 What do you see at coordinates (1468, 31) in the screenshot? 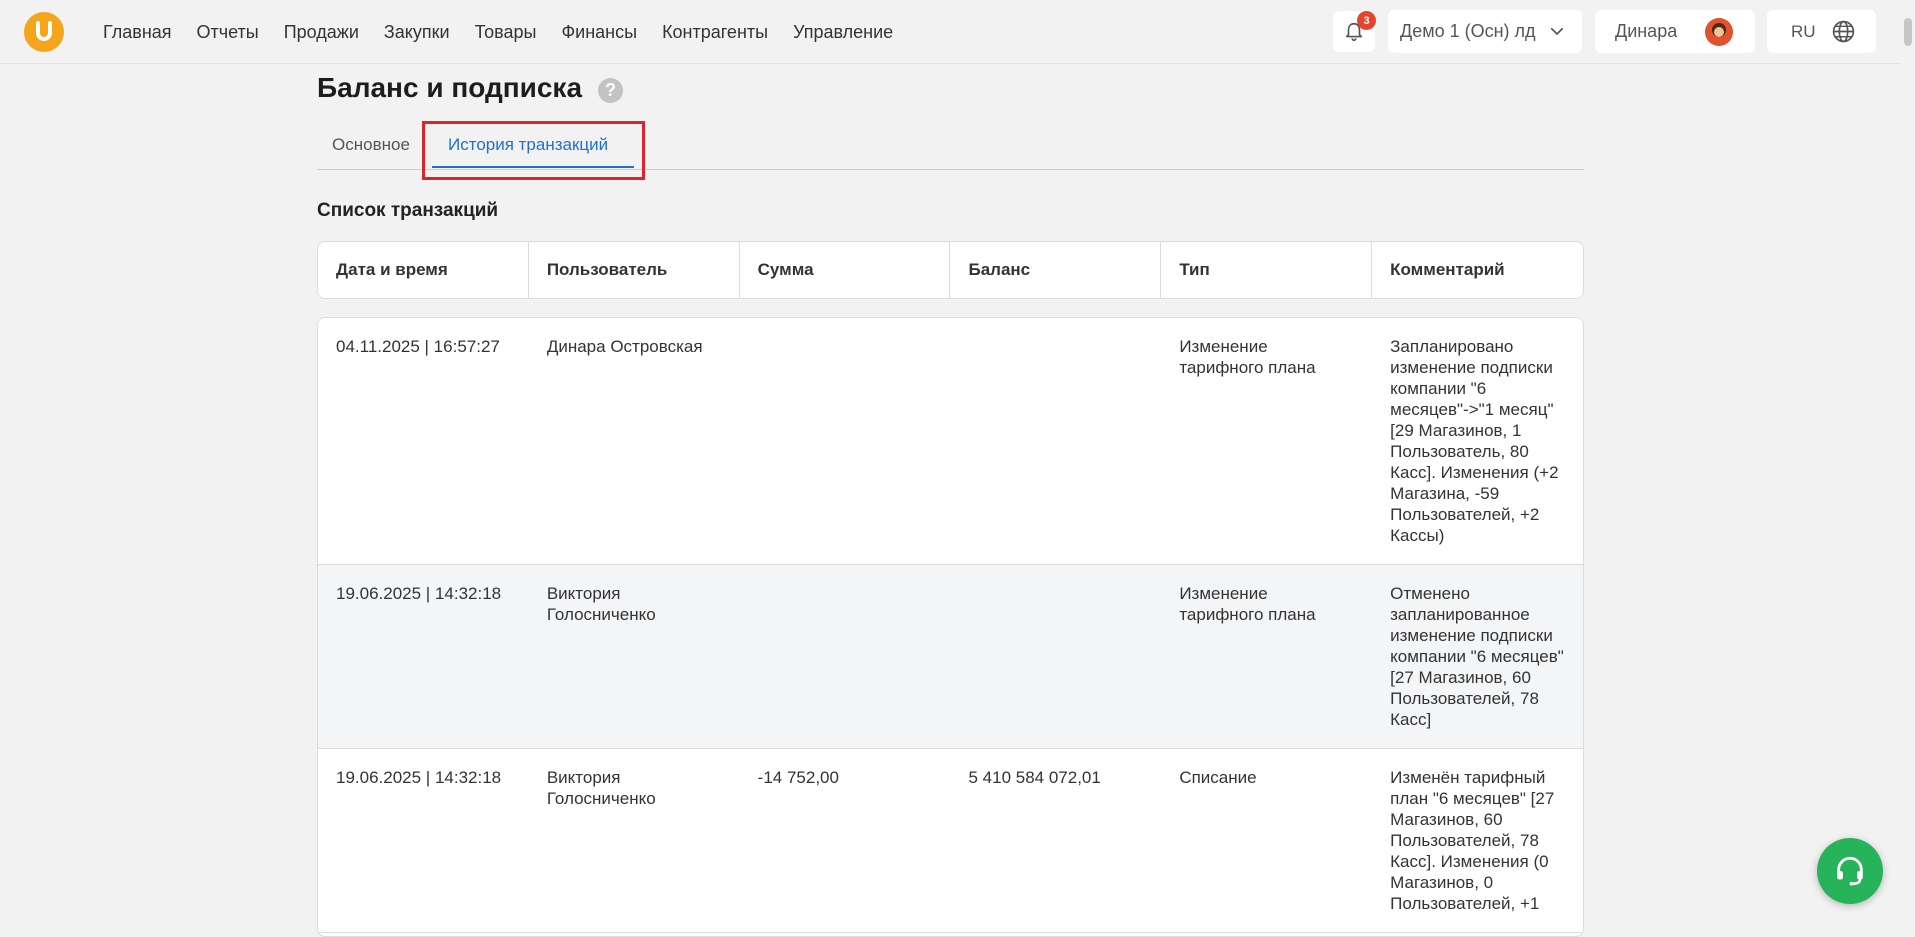
I see `company-select-value: Демо 1 (Осн) лд` at bounding box center [1468, 31].